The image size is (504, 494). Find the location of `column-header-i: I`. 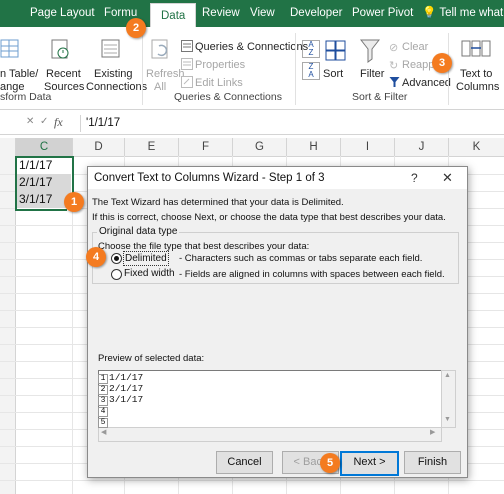

column-header-i: I is located at coordinates (368, 147).